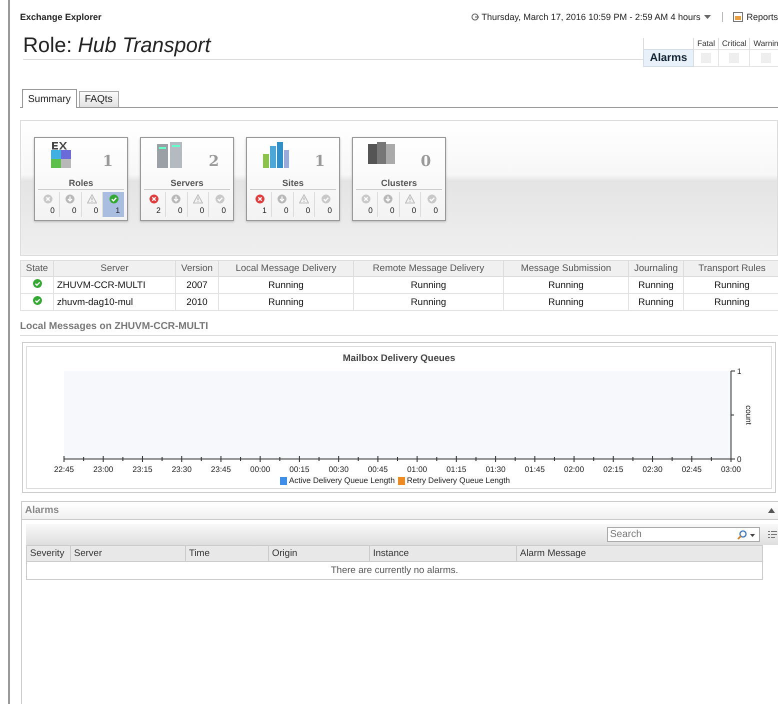  I want to click on column-header: Alarm Message, so click(639, 554).